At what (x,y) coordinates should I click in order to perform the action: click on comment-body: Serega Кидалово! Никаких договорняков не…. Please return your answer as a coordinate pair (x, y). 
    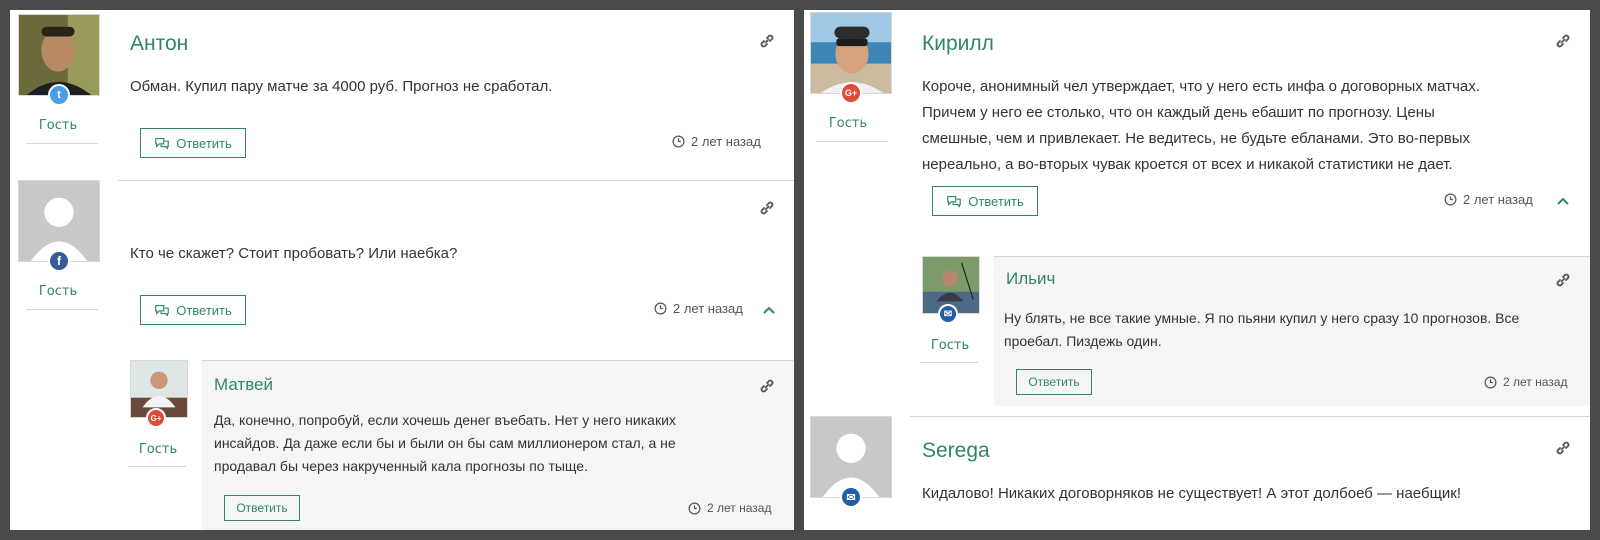
    Looking at the image, I should click on (1250, 473).